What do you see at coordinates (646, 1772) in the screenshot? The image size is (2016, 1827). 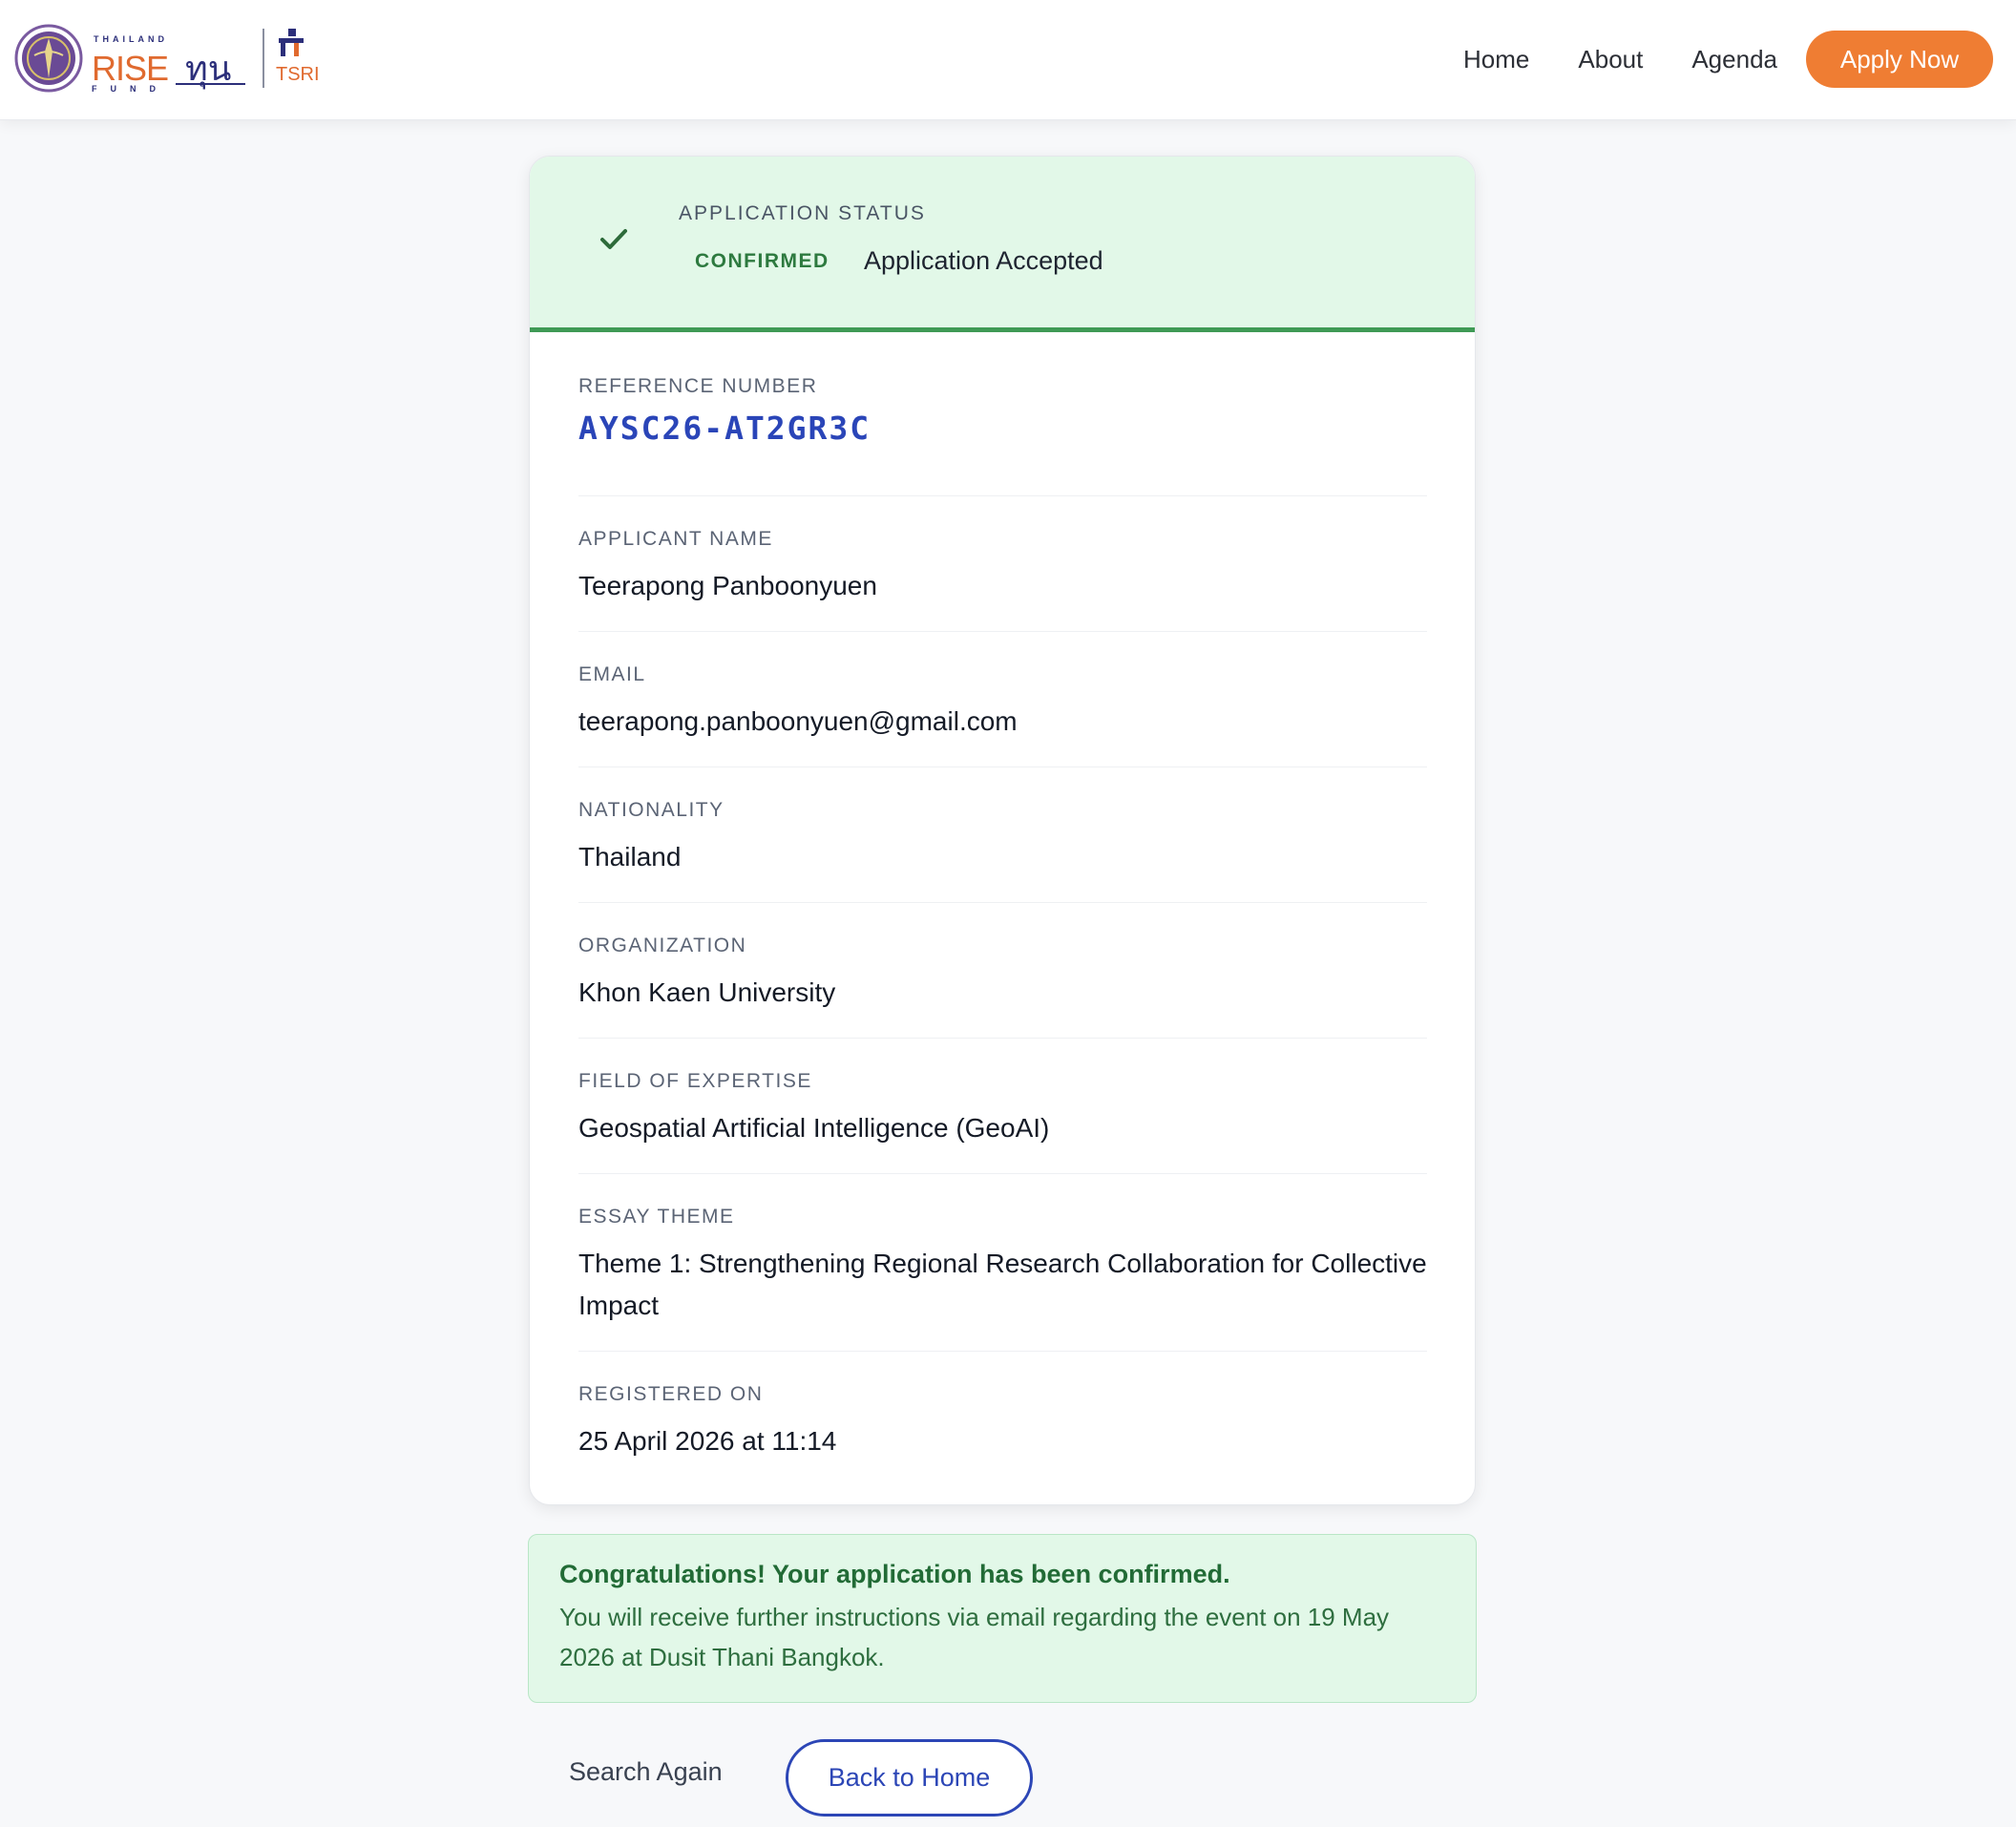 I see `search-again-link: Search Again` at bounding box center [646, 1772].